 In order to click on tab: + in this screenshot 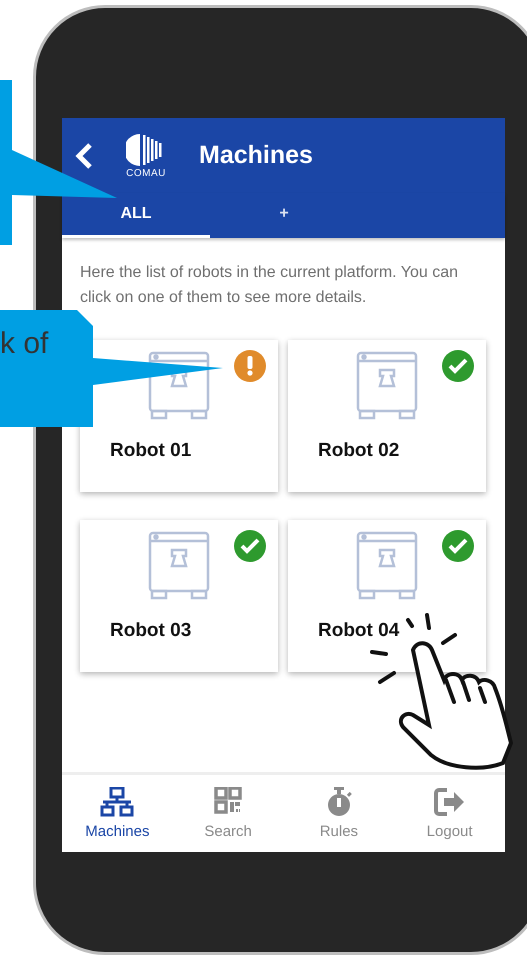, I will do `click(284, 215)`.